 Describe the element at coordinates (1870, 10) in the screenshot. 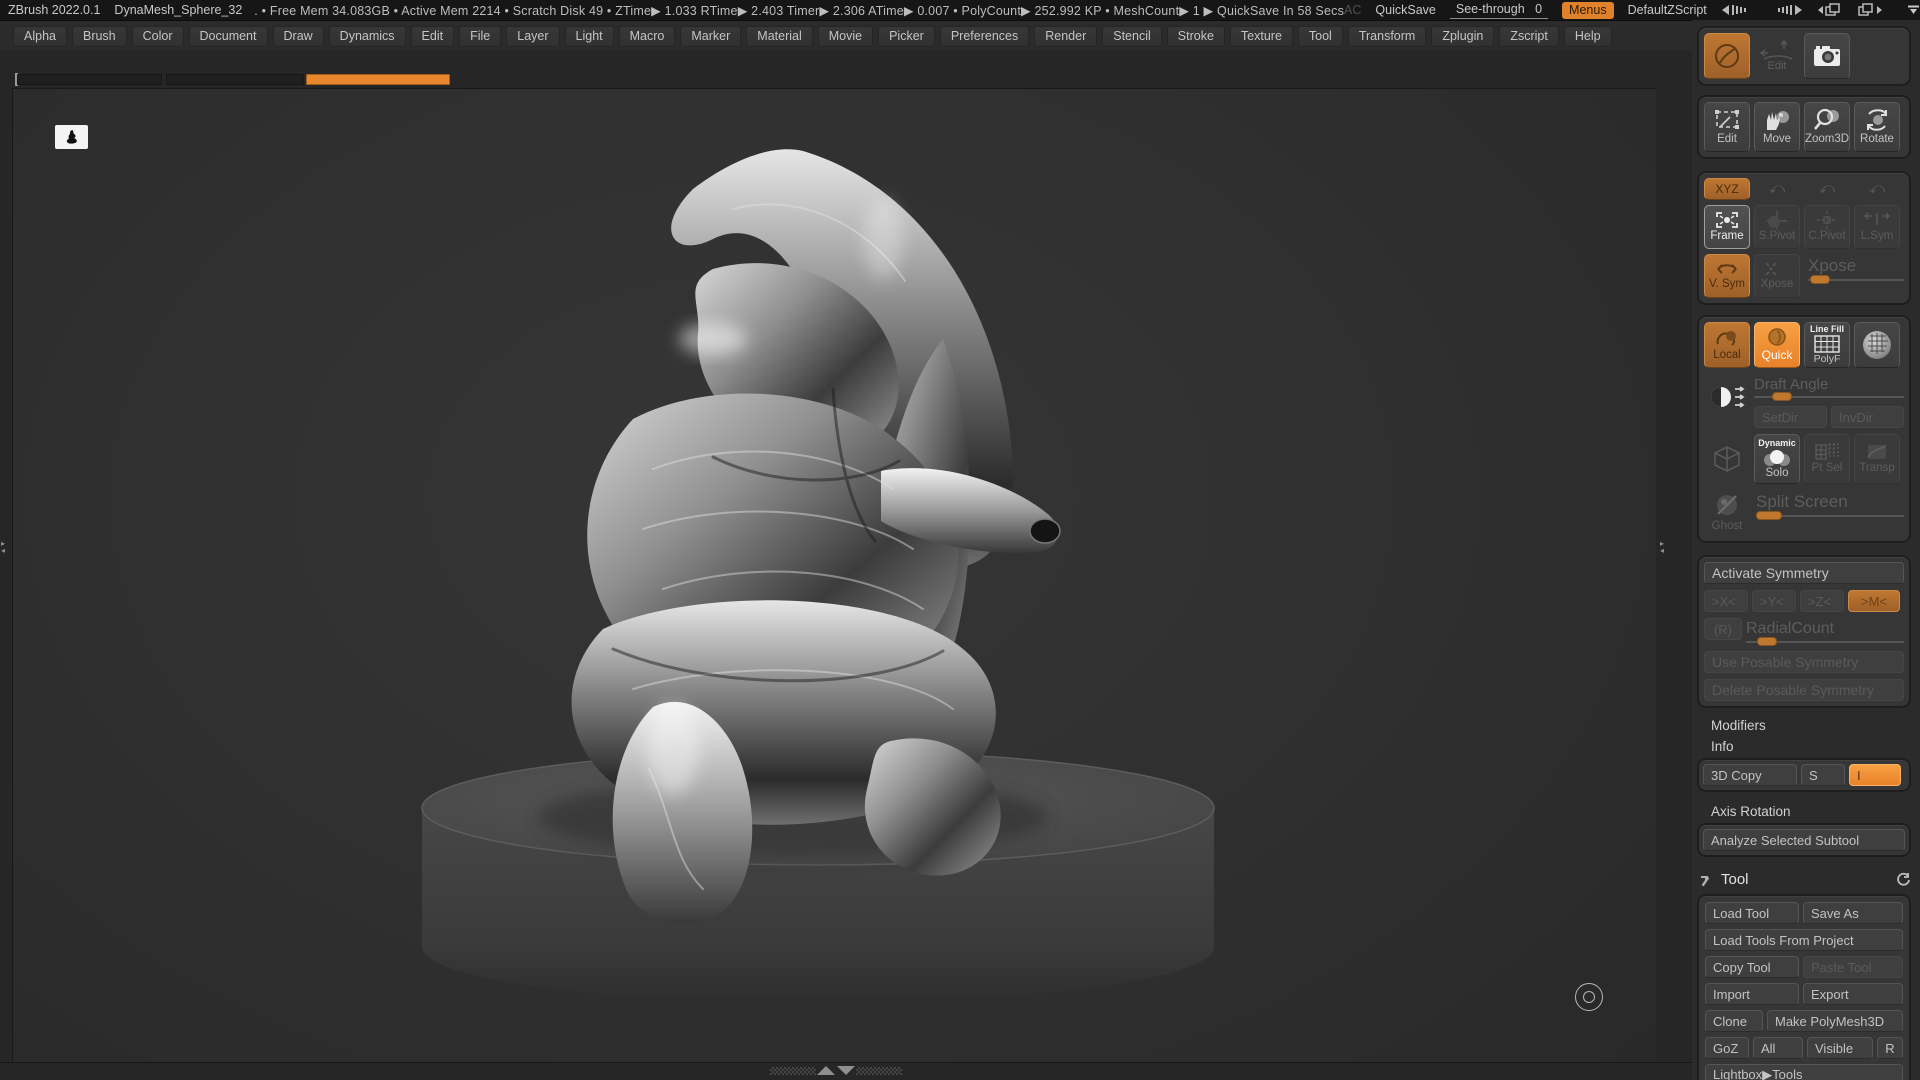

I see `next-window-icon` at that location.